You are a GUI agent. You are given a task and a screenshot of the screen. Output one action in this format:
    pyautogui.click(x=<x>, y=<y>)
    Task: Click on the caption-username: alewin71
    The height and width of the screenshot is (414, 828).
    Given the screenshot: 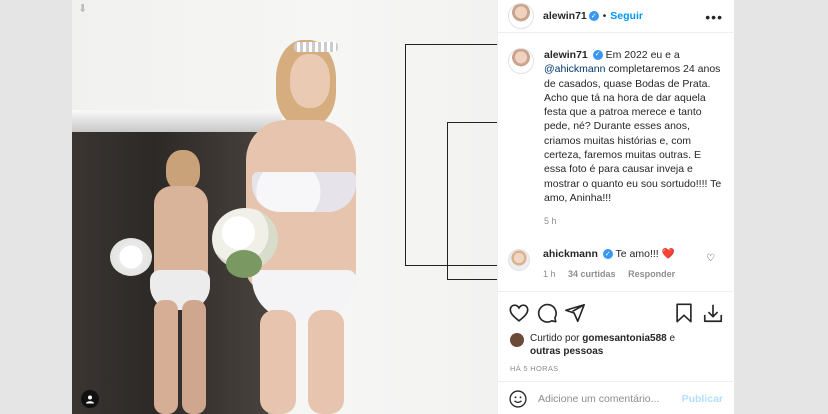 What is the action you would take?
    pyautogui.click(x=566, y=55)
    